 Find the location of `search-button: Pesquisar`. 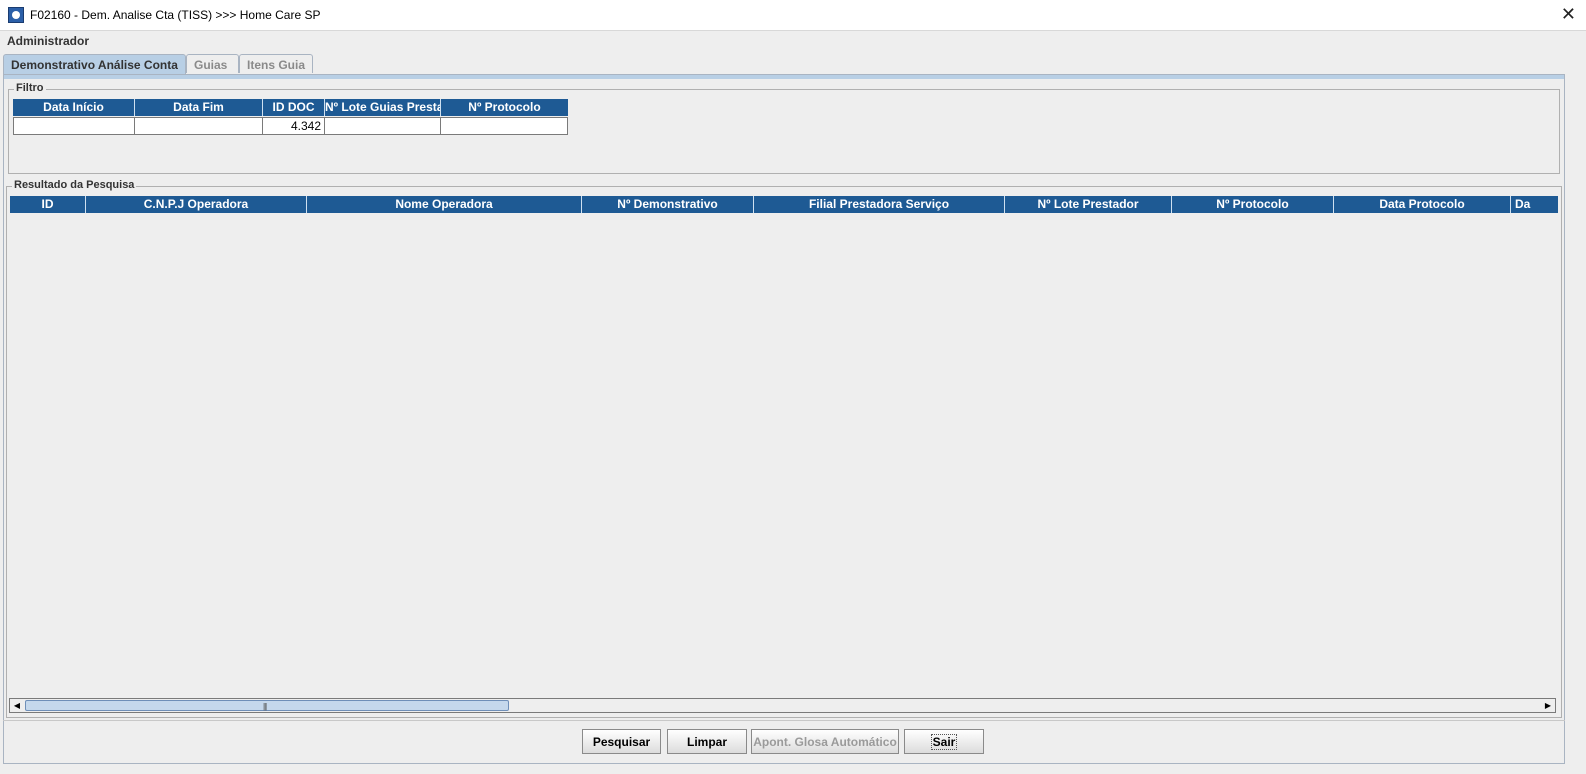

search-button: Pesquisar is located at coordinates (621, 741).